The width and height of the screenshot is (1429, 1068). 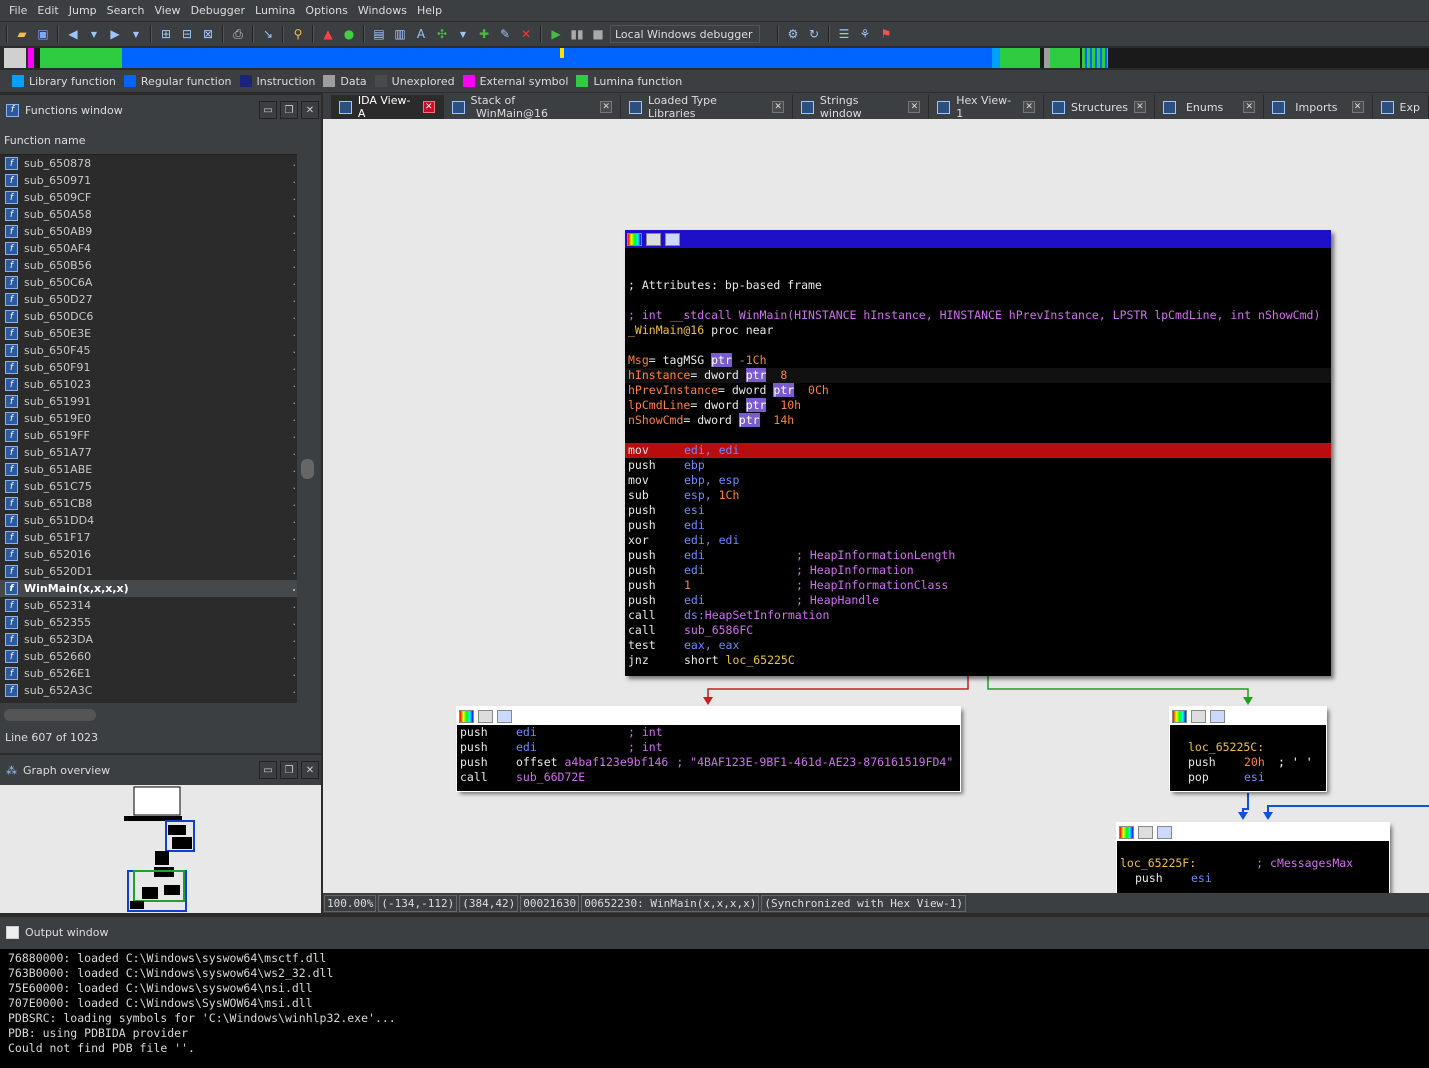 What do you see at coordinates (148, 588) in the screenshot?
I see `function-list-item: f WinMain(x,x,x,x).` at bounding box center [148, 588].